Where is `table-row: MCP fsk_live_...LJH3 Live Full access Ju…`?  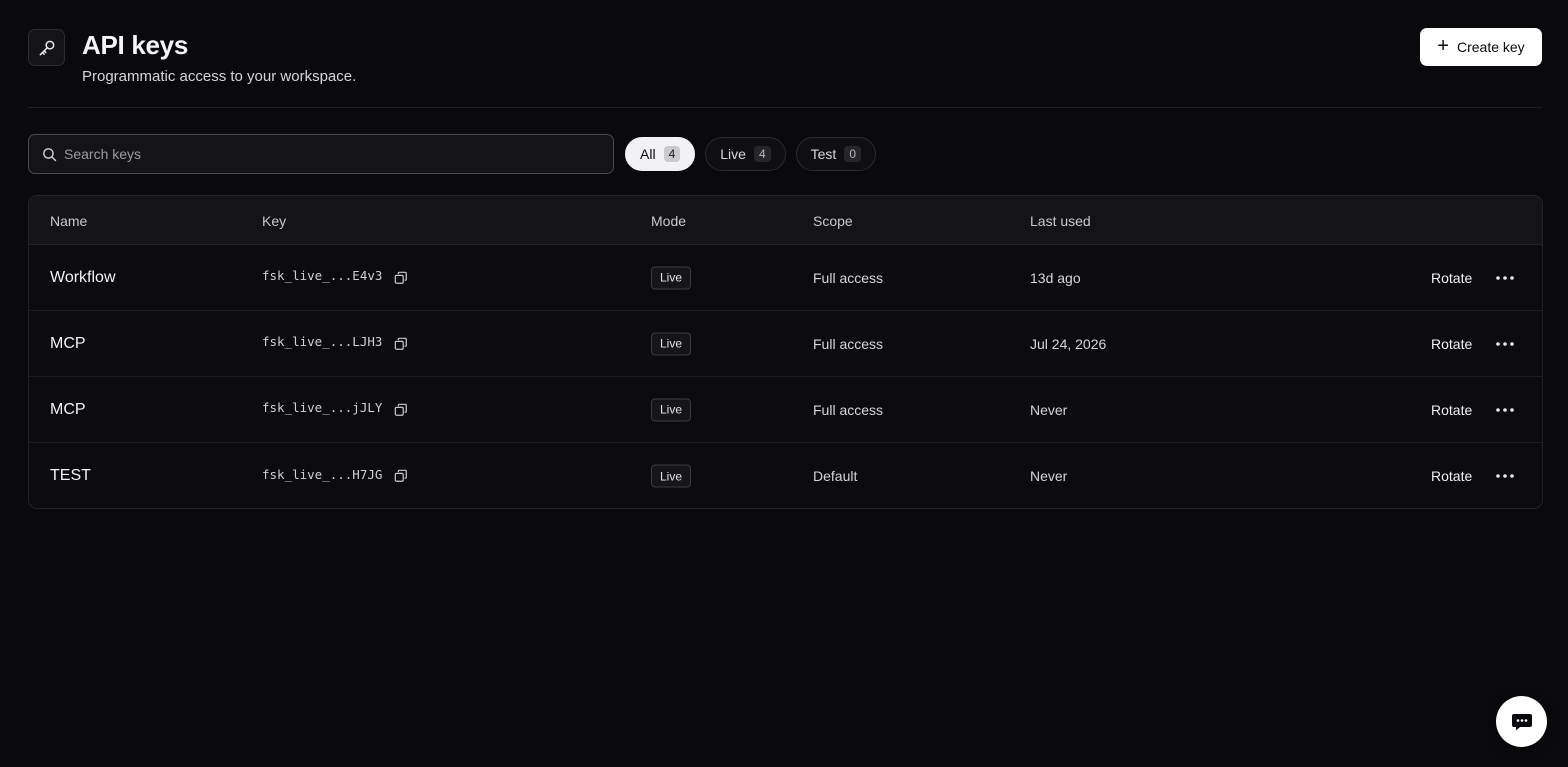
table-row: MCP fsk_live_...LJH3 Live Full access Ju… is located at coordinates (785, 344).